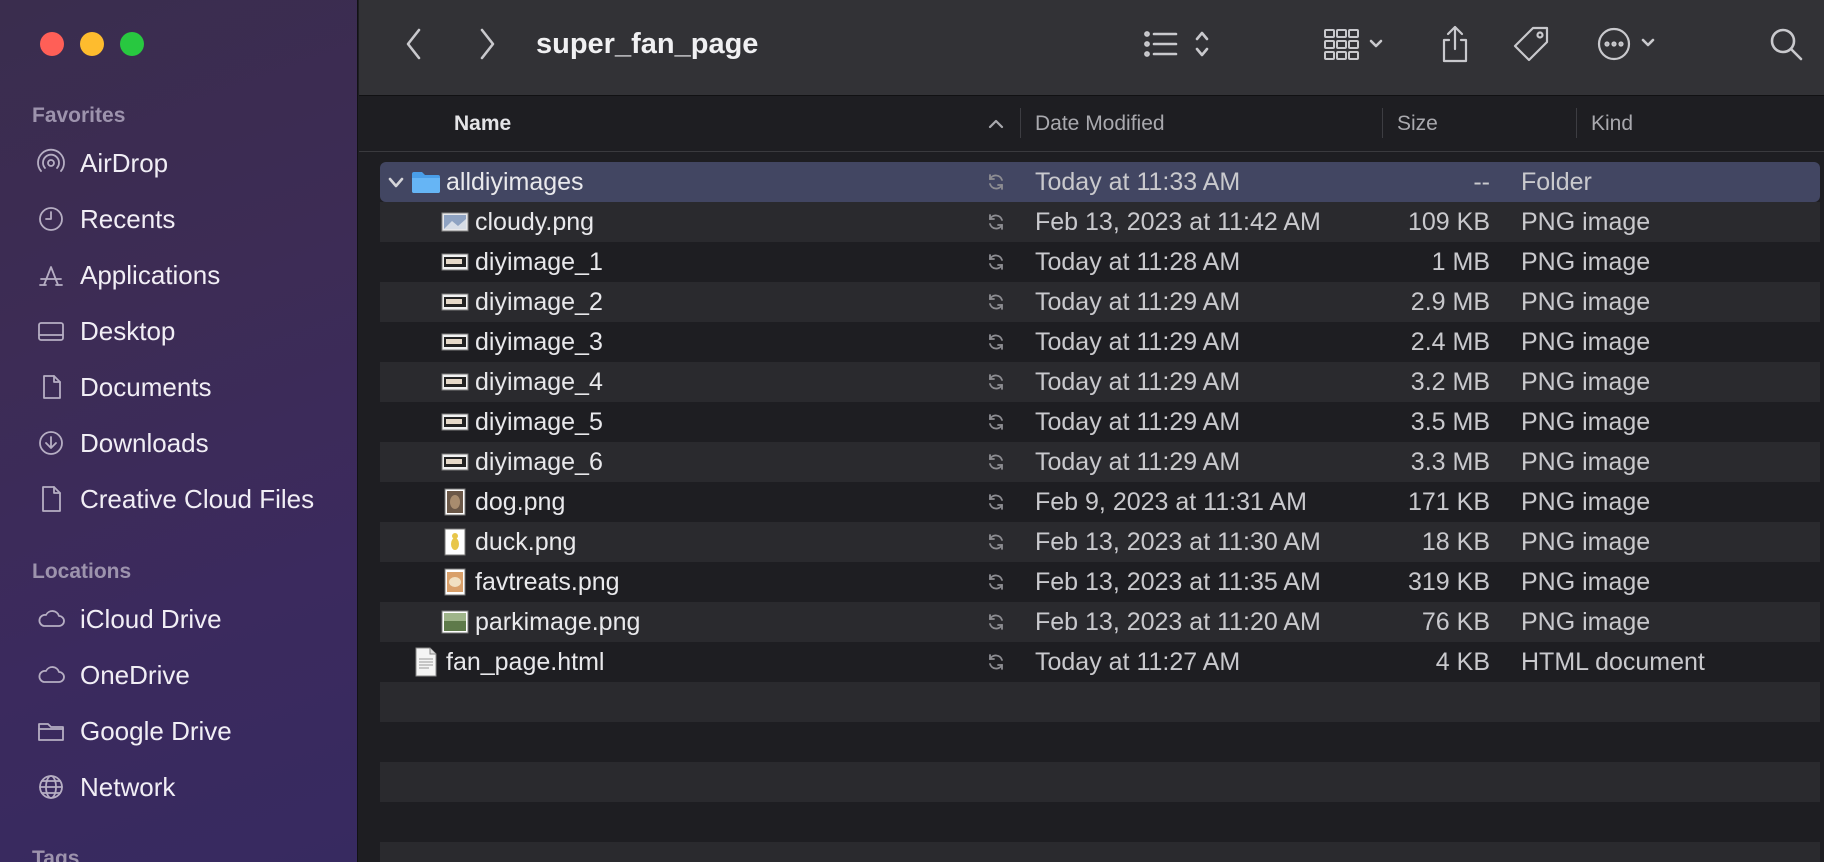  What do you see at coordinates (151, 618) in the screenshot?
I see `sidebar-item-label: iCloud Drive` at bounding box center [151, 618].